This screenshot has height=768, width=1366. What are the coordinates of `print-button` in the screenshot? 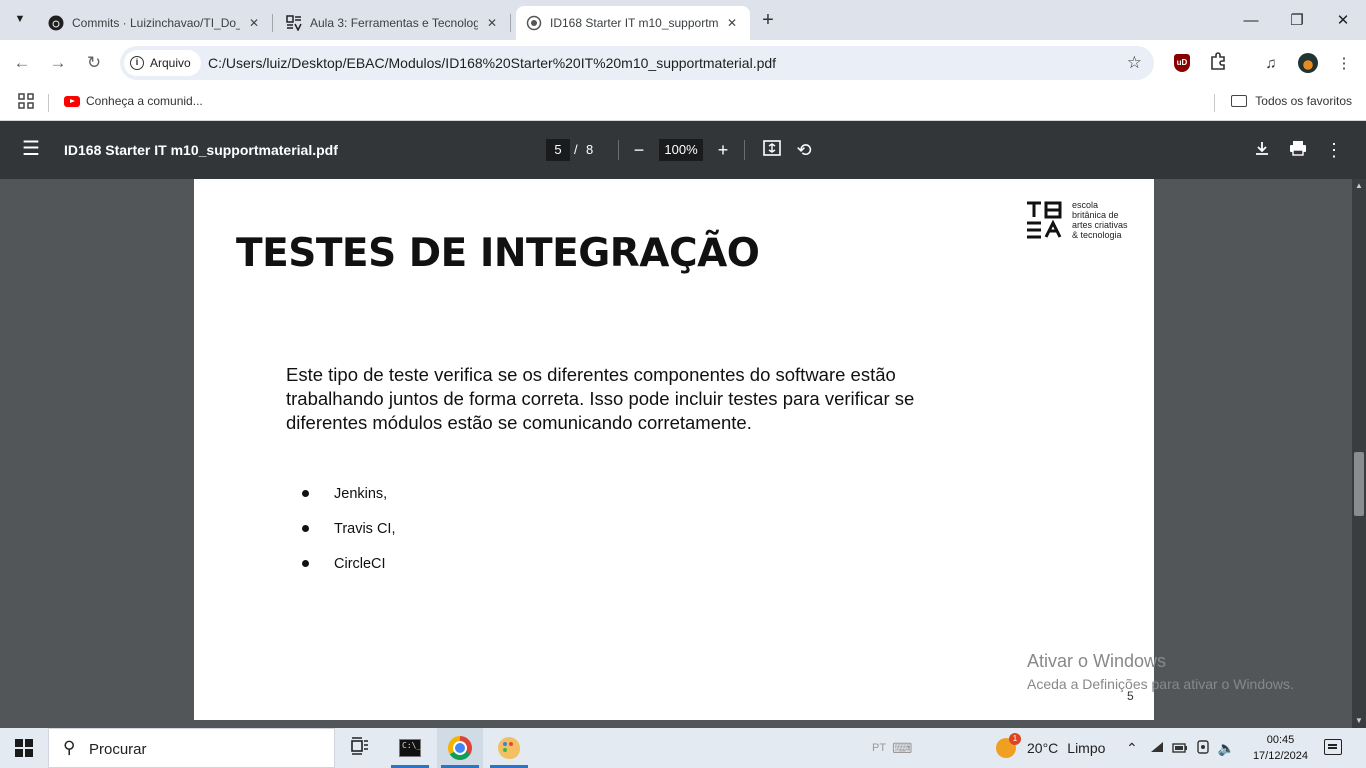 It's located at (1298, 150).